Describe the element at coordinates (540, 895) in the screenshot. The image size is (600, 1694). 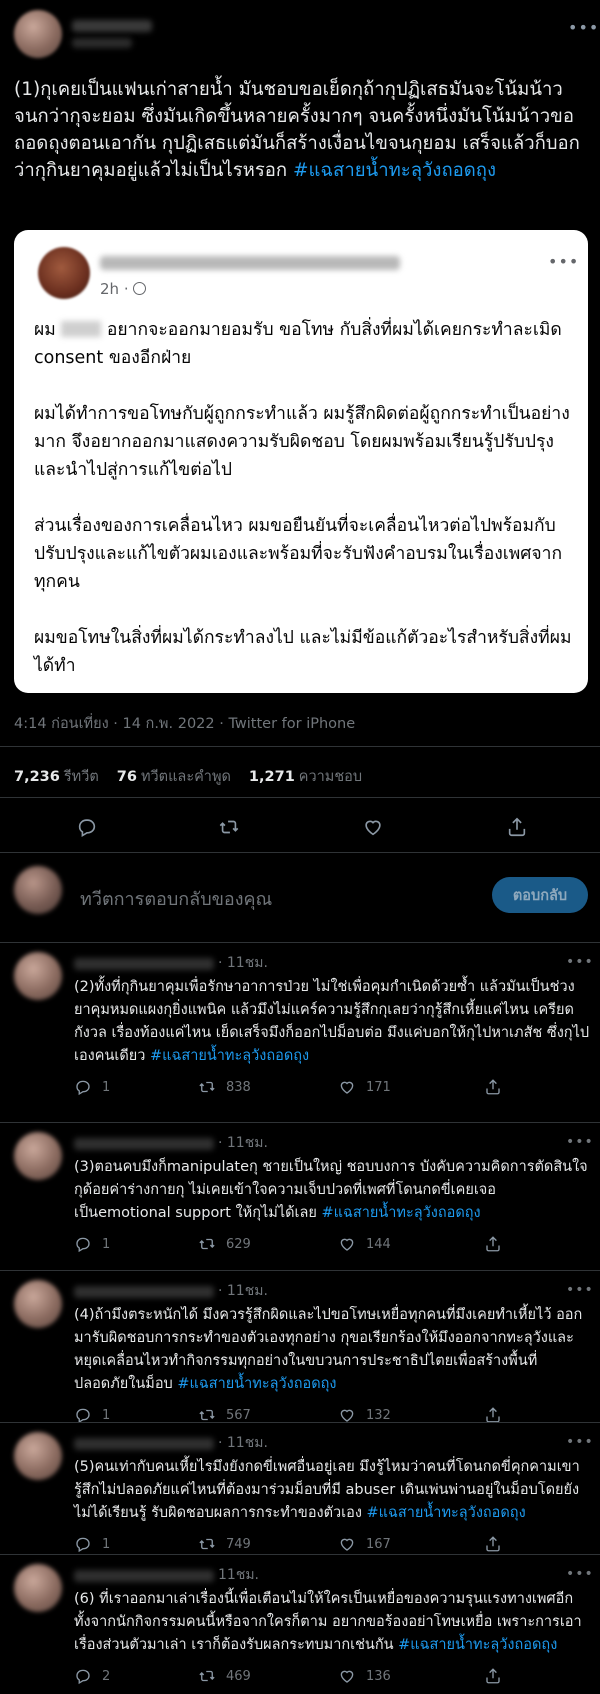
I see `reply-button: ตอบกลับ` at that location.